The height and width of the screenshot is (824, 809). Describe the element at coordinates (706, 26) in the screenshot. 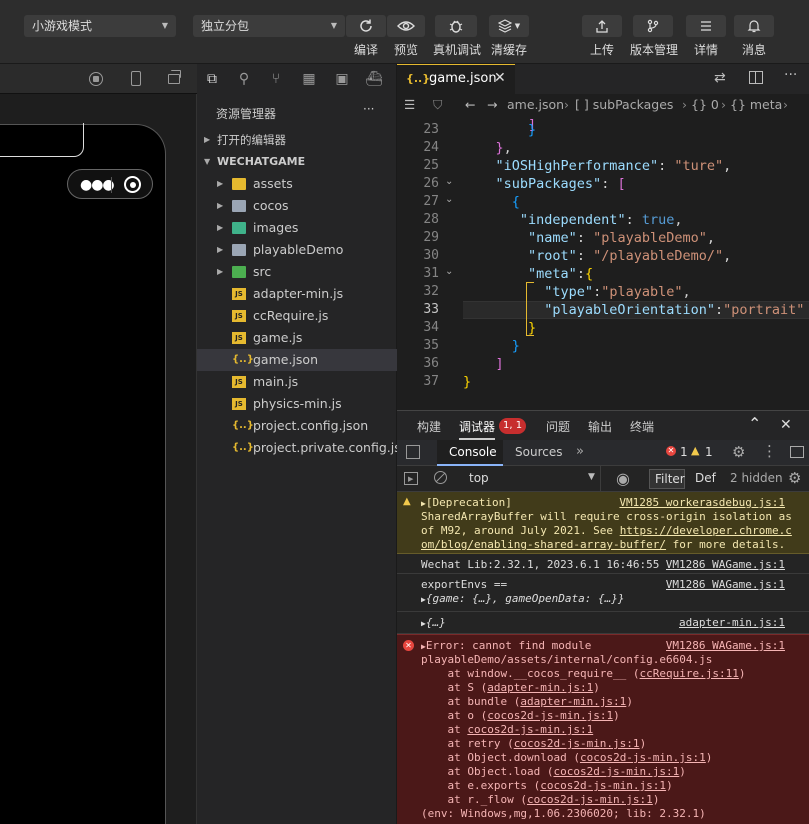

I see `details-button` at that location.